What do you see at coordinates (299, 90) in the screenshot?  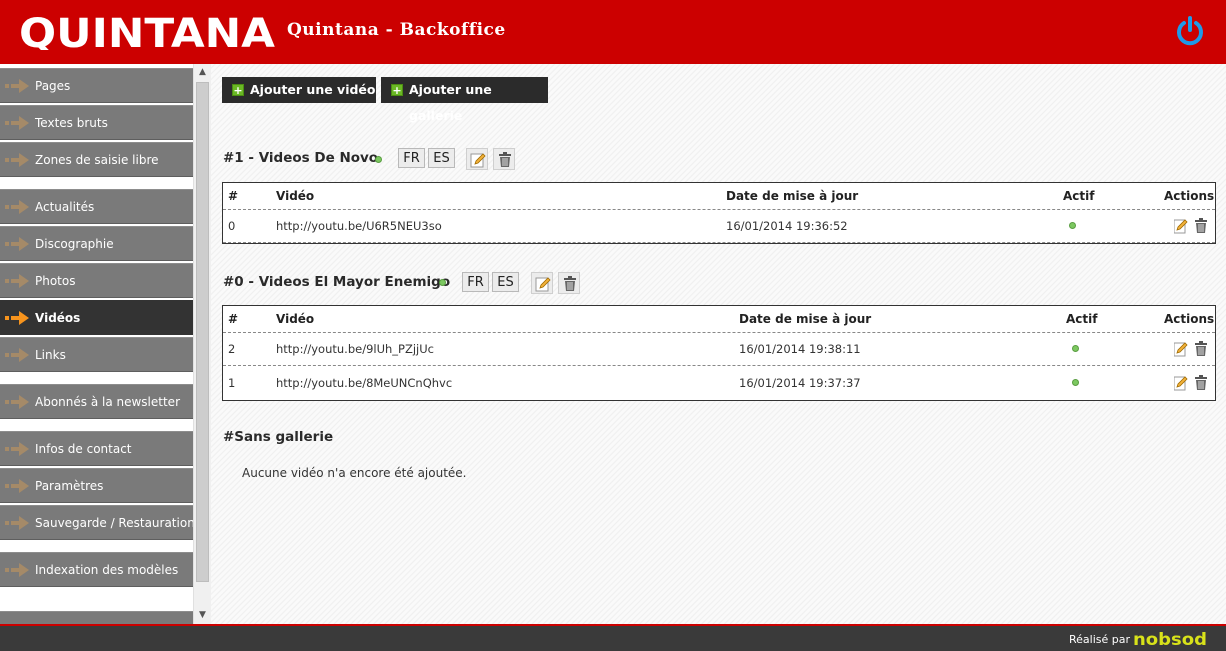 I see `add-video-button: + Ajouter une vidéo` at bounding box center [299, 90].